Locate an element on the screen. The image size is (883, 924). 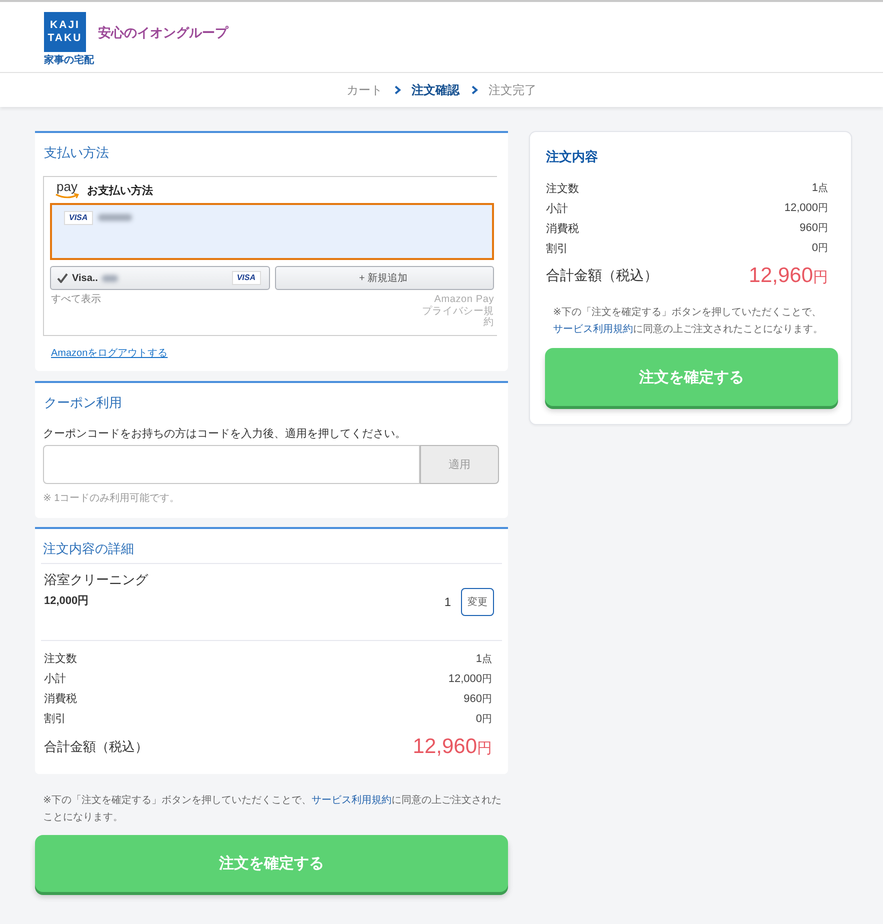
terms-note: ※下の「注文を確定する」ボタンを押していただくことで、 サービス利用規約に同意の上ご注文されたことになります。 is located at coordinates (688, 321).